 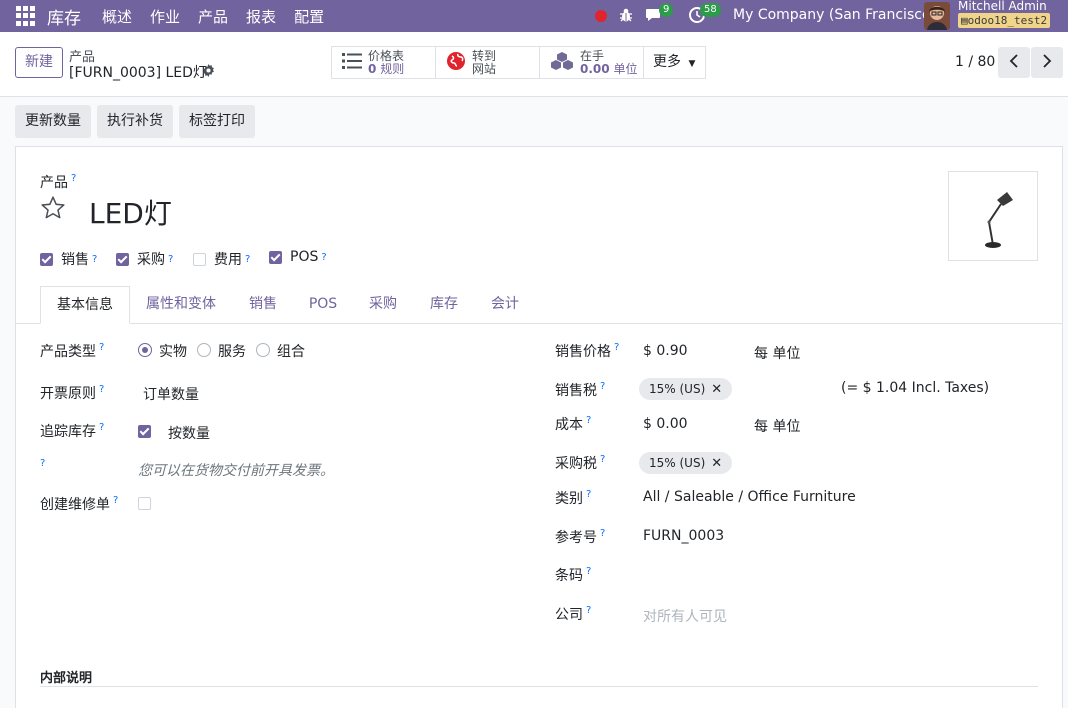 I want to click on create-repair-checkbox, so click(x=144, y=503).